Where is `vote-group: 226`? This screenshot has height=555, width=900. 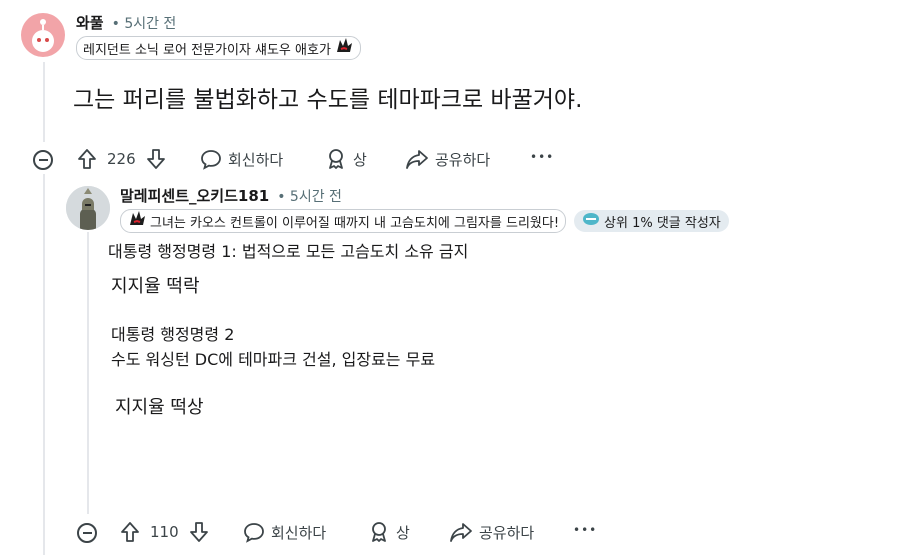 vote-group: 226 is located at coordinates (121, 159).